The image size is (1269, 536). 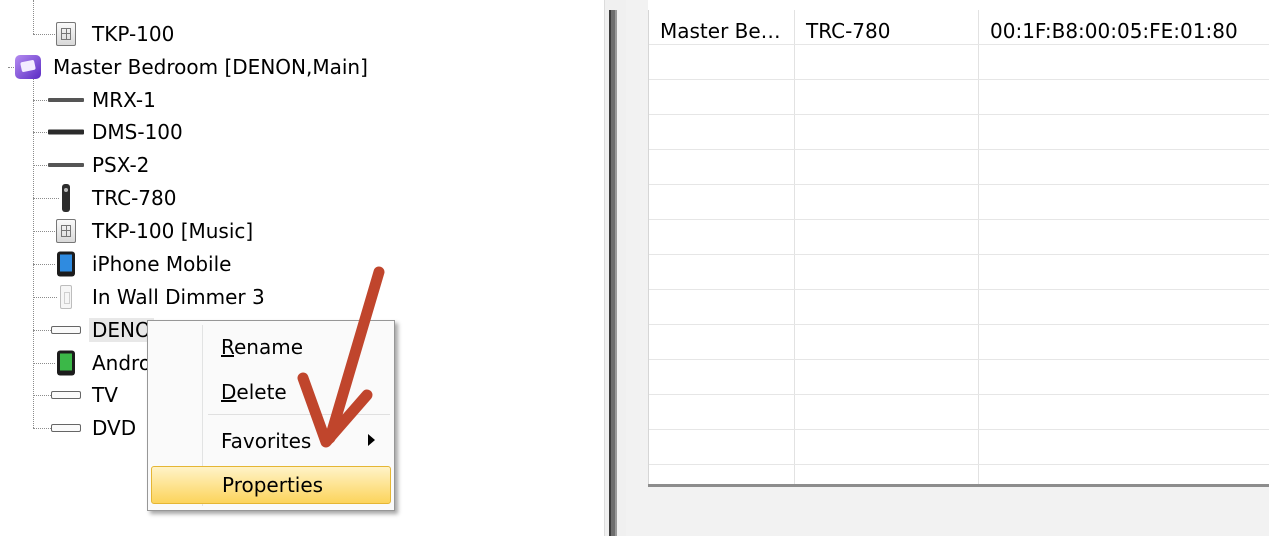 I want to click on receiver-icon, so click(x=66, y=100).